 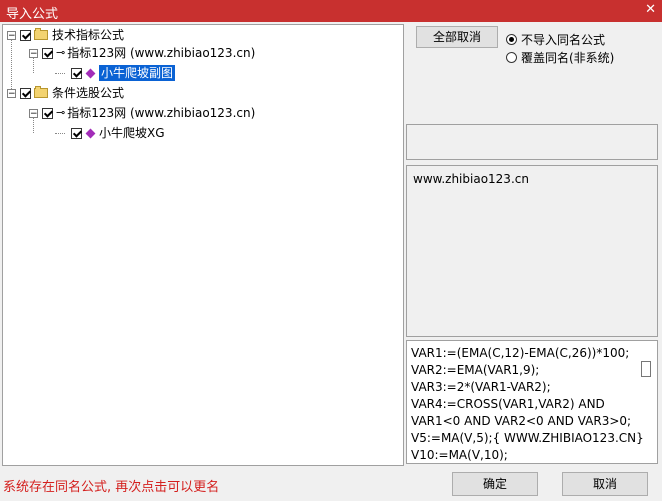 What do you see at coordinates (88, 35) in the screenshot?
I see `tree-label: 技术指标公式` at bounding box center [88, 35].